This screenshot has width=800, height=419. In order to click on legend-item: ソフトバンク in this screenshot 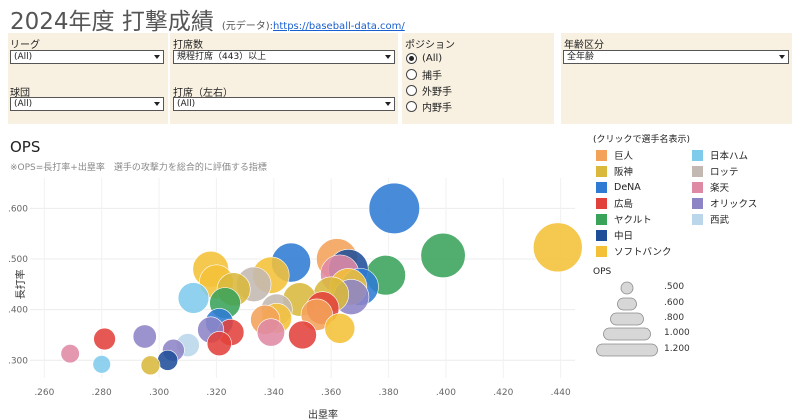, I will do `click(633, 251)`.